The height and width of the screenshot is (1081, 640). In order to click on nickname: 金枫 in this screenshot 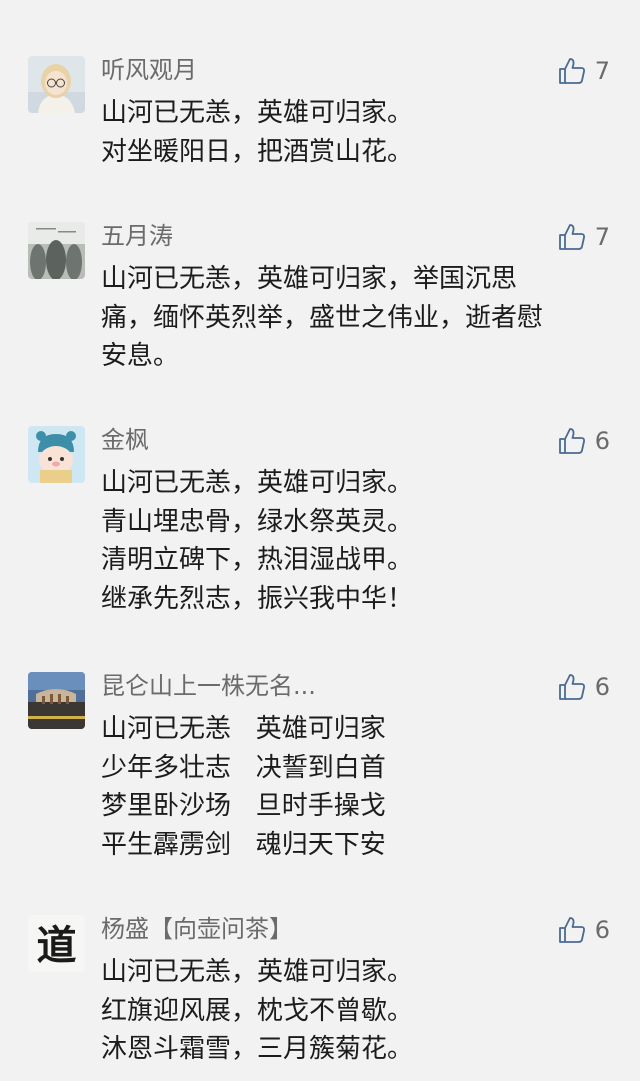, I will do `click(125, 440)`.